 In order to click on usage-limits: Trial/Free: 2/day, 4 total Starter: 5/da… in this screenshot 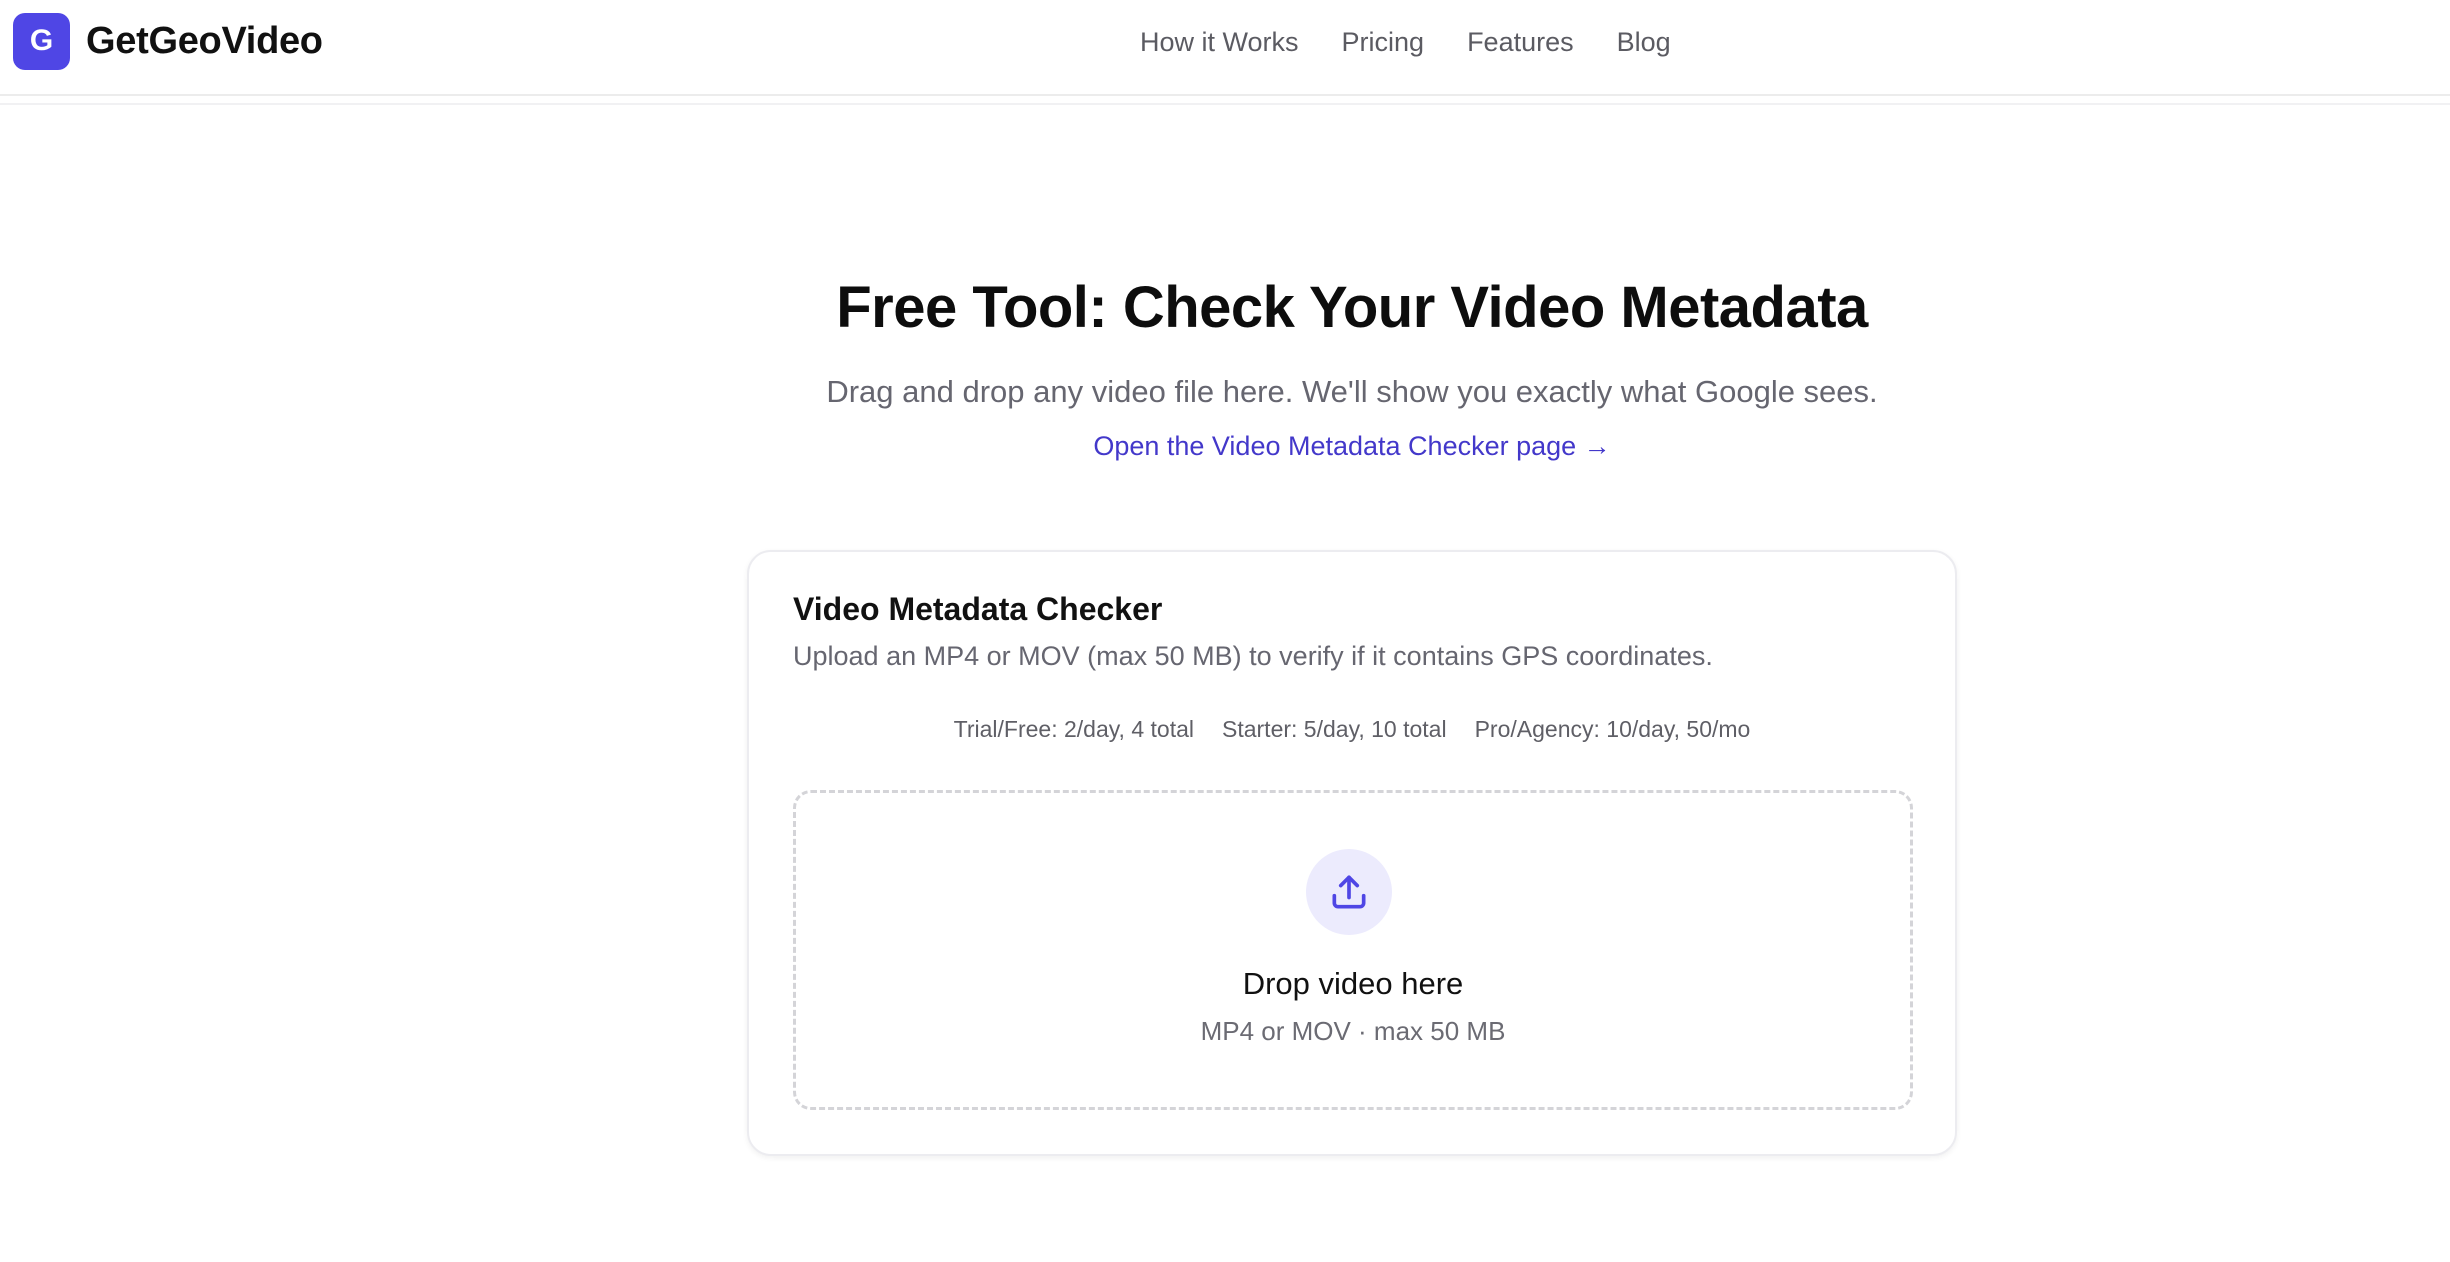, I will do `click(1352, 729)`.